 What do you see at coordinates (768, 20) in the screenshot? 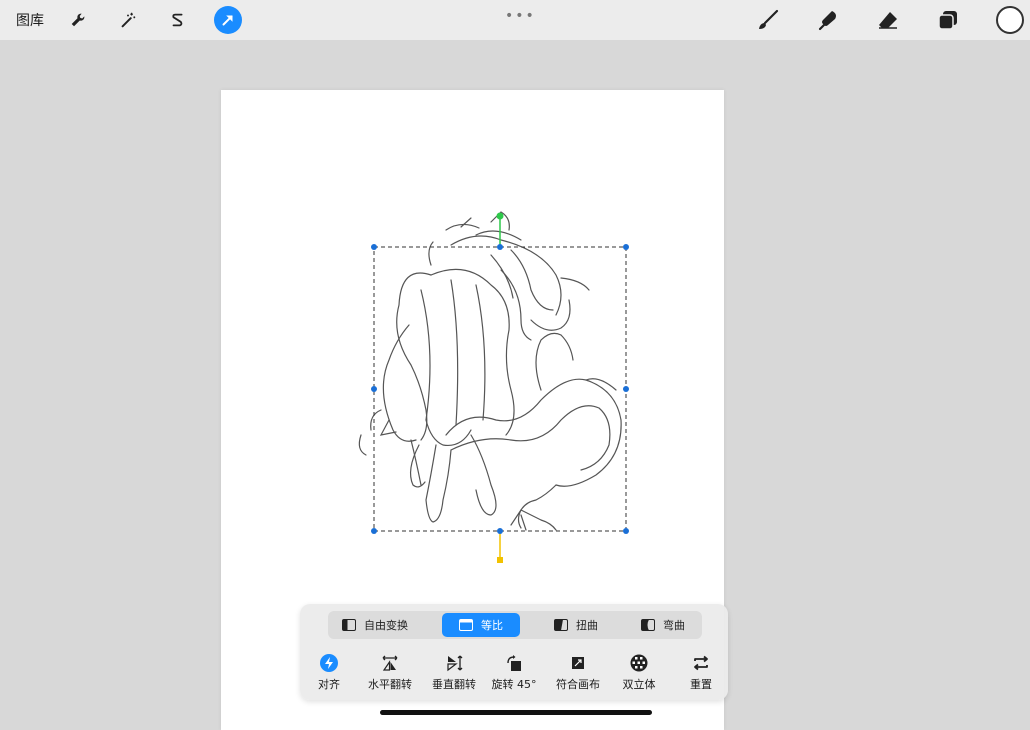
I see `brush-icon` at bounding box center [768, 20].